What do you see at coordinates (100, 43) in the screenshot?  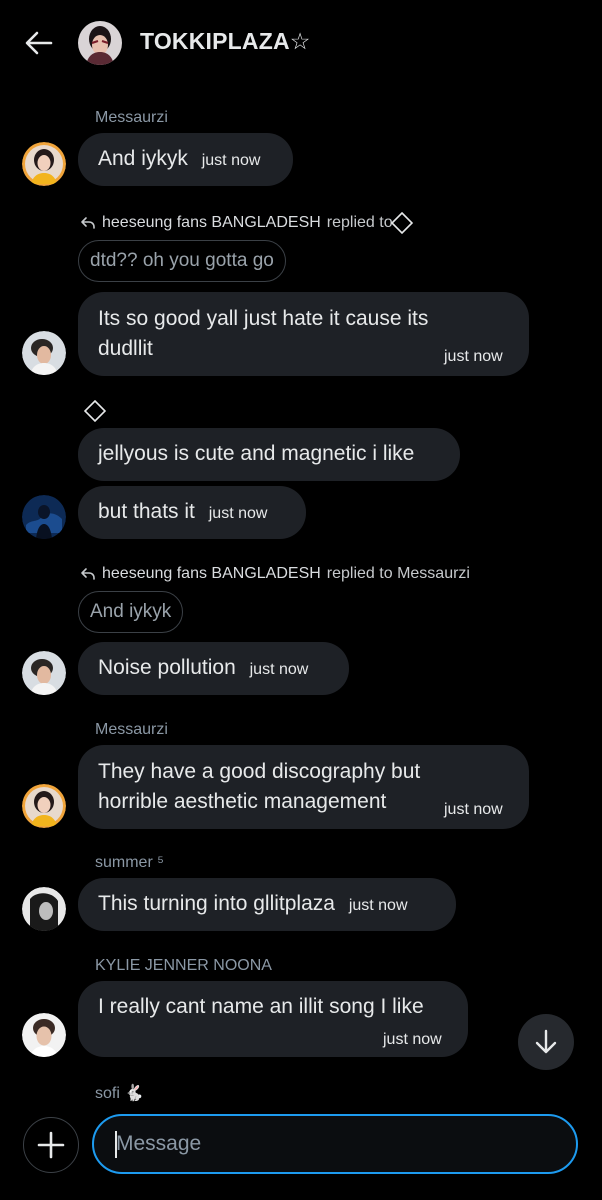 I see `group-avatar` at bounding box center [100, 43].